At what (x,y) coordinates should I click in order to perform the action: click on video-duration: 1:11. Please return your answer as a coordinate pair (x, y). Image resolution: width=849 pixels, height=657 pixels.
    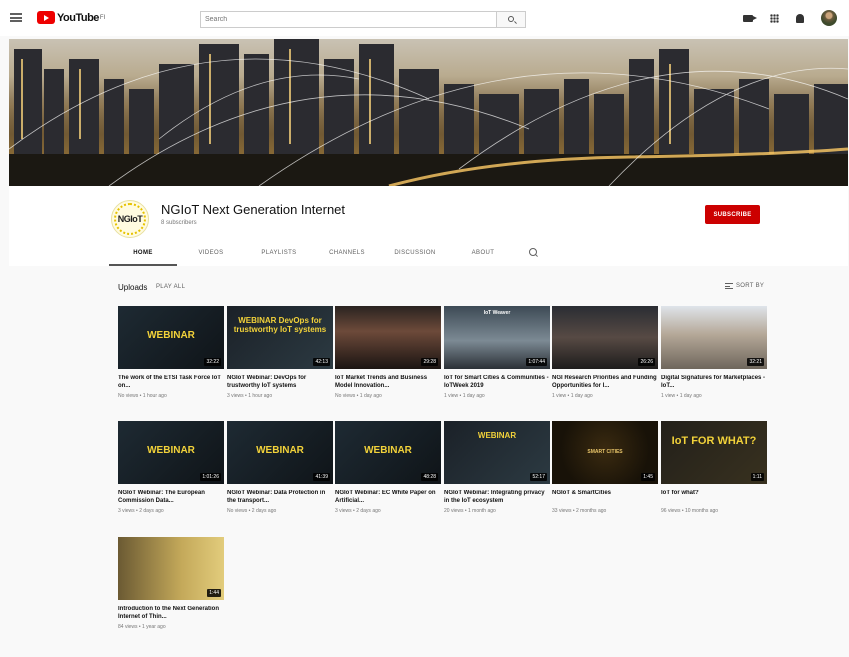
    Looking at the image, I should click on (757, 477).